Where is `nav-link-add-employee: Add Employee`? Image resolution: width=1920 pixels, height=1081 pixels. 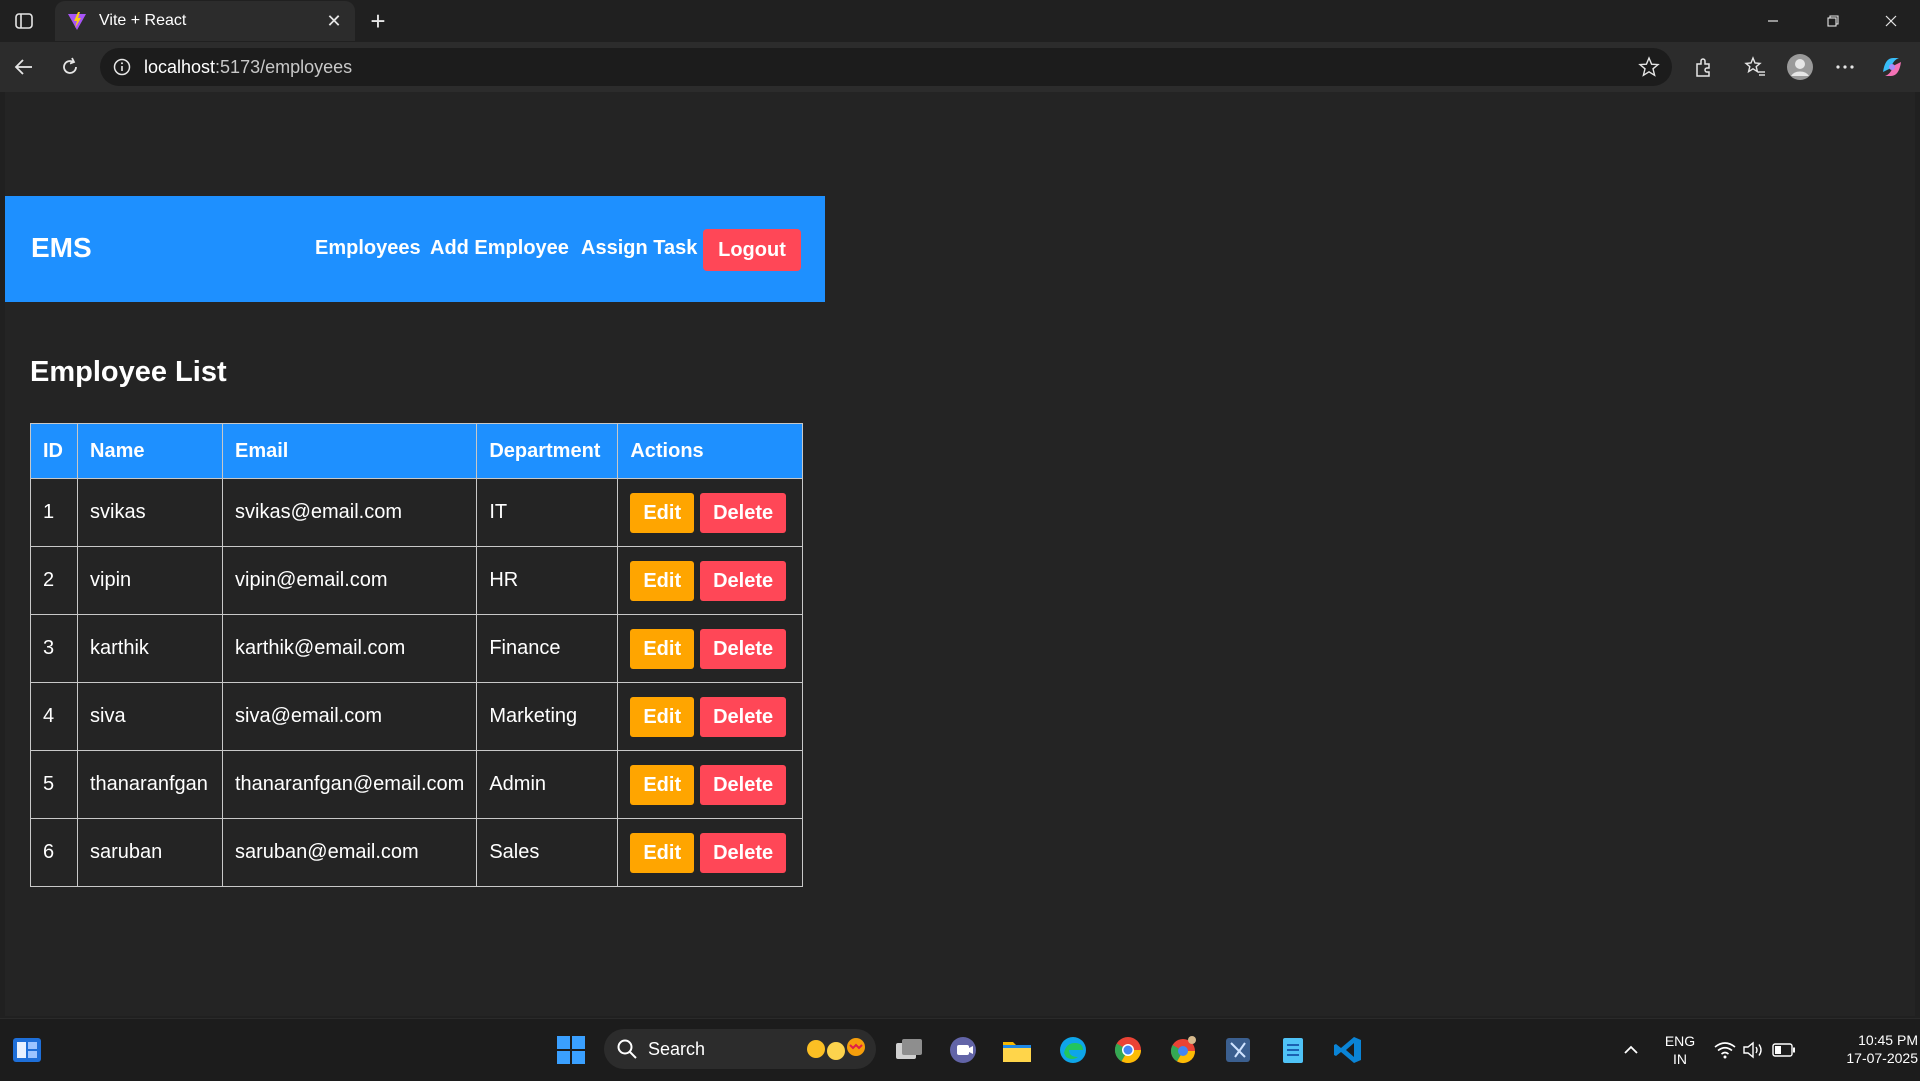 nav-link-add-employee: Add Employee is located at coordinates (499, 248).